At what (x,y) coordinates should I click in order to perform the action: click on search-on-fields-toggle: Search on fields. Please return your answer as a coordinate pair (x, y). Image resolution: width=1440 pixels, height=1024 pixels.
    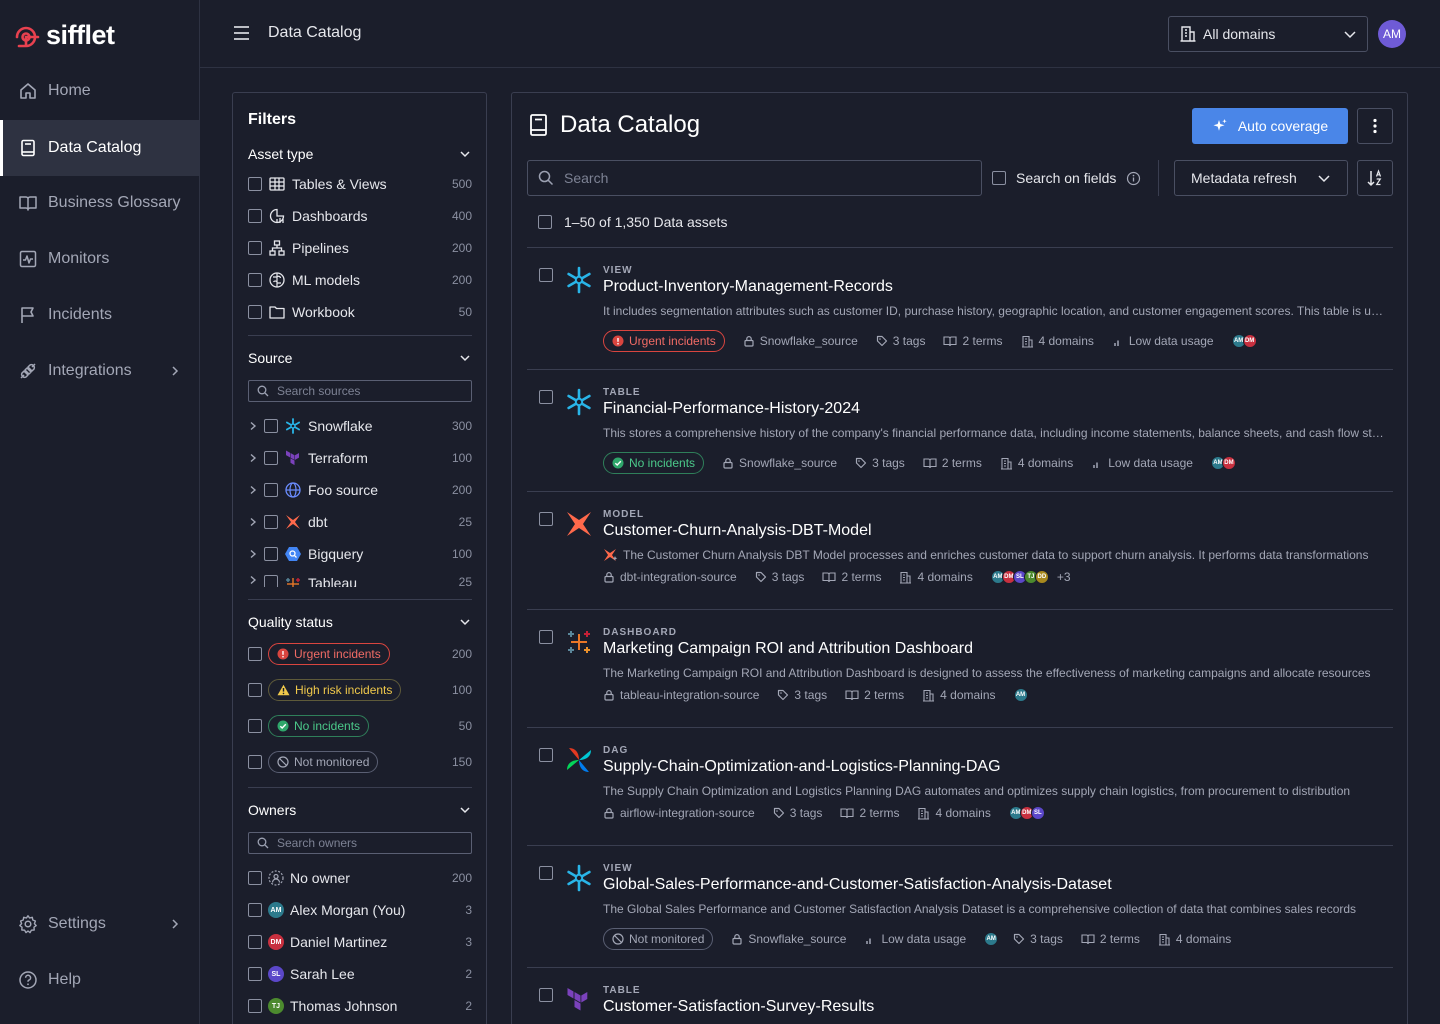
    Looking at the image, I should click on (1066, 178).